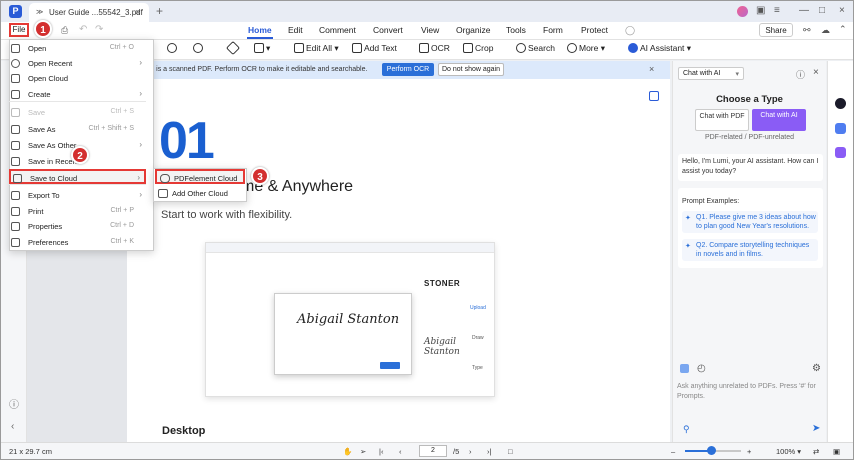 The width and height of the screenshot is (854, 460). Describe the element at coordinates (200, 193) in the screenshot. I see `add-other-cloud-item: Add Other Cloud` at that location.